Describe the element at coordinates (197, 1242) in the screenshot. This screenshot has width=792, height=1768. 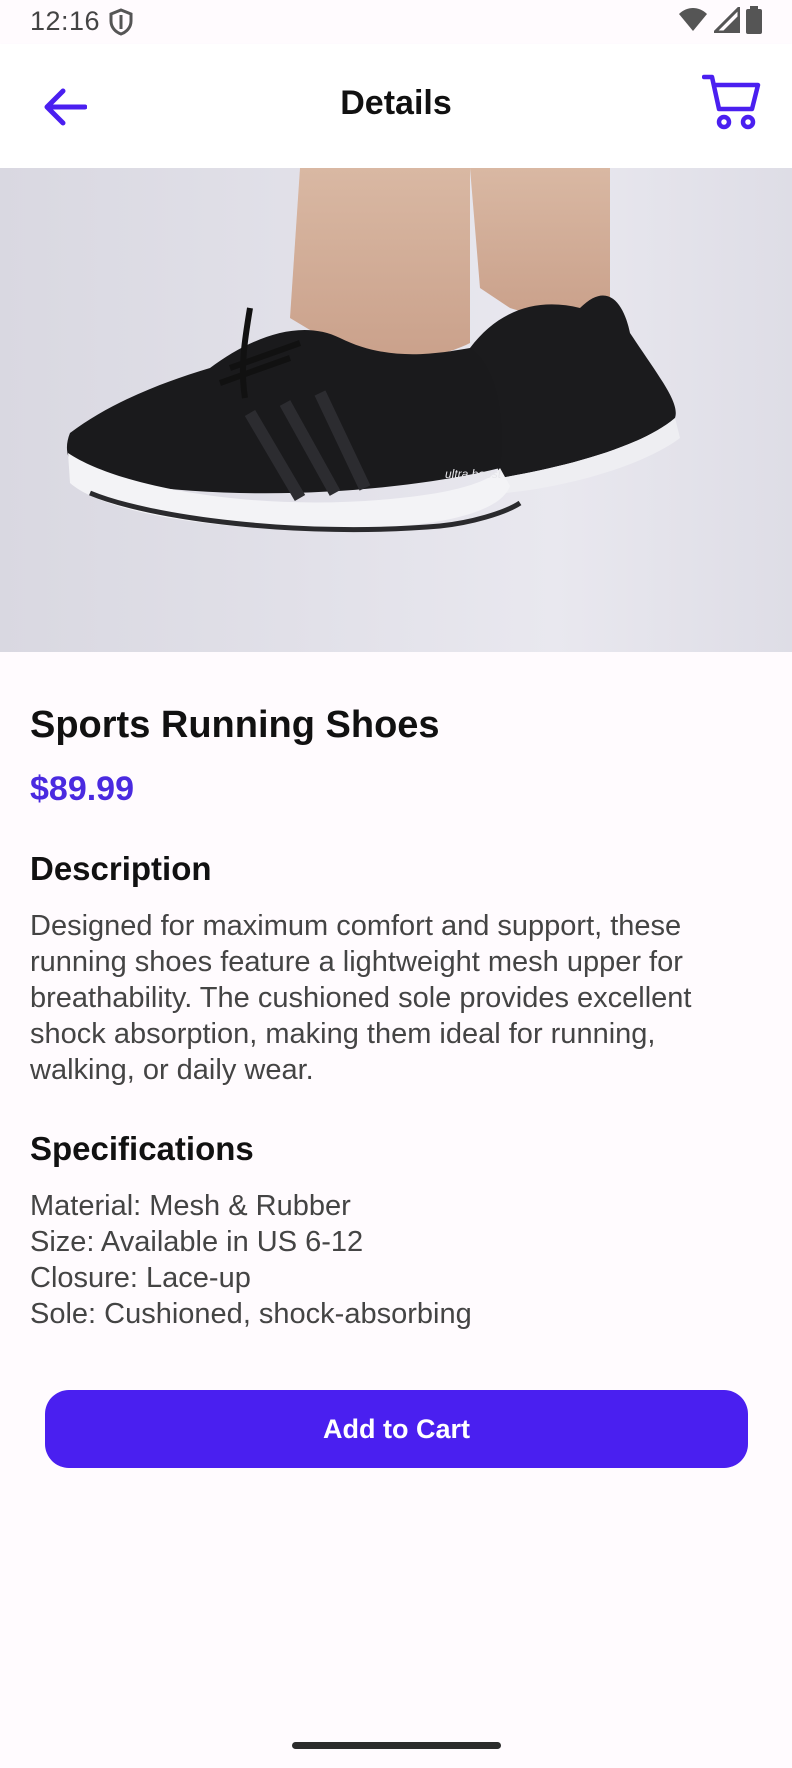
I see `spec-item: Size: Available in US 6-12` at that location.